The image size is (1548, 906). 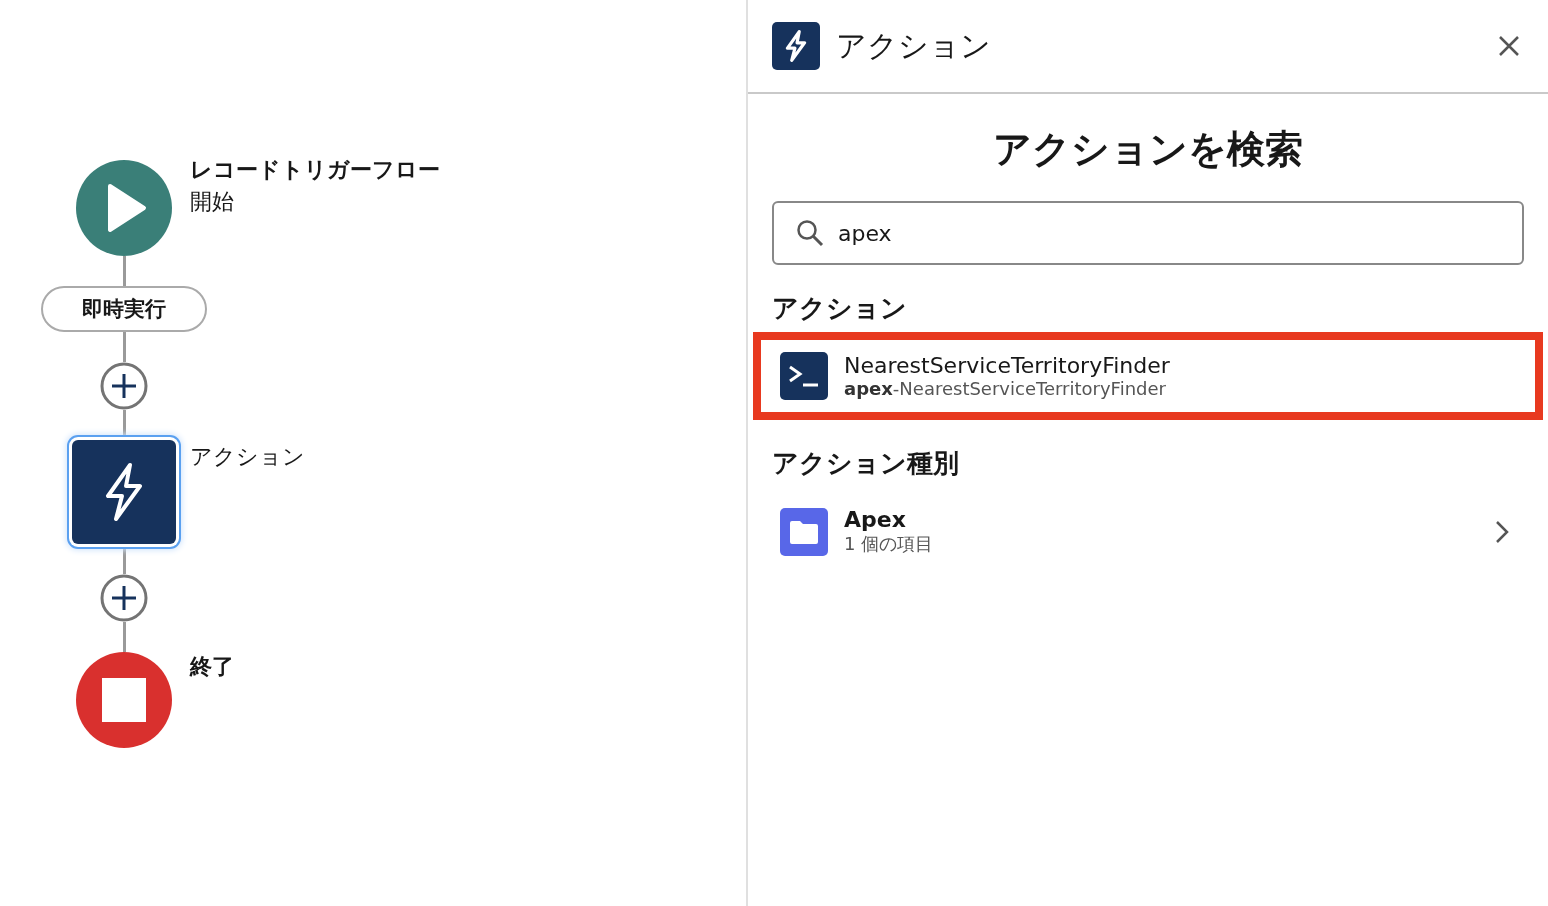 I want to click on trigger-pill: 即時実行, so click(x=124, y=309).